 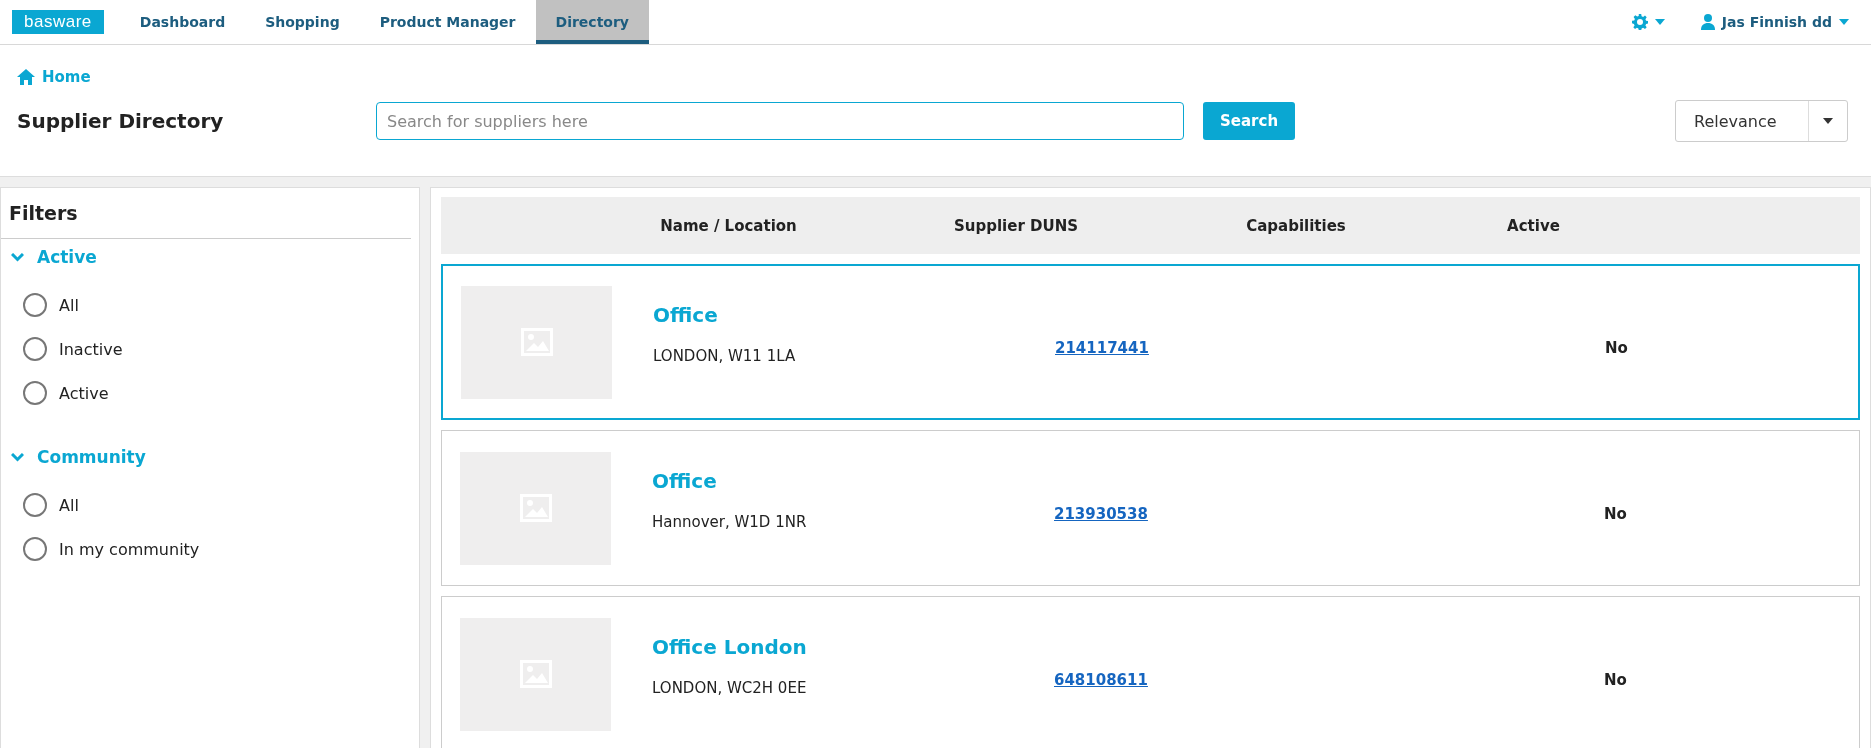 I want to click on column-header: Capabilities, so click(x=1296, y=225).